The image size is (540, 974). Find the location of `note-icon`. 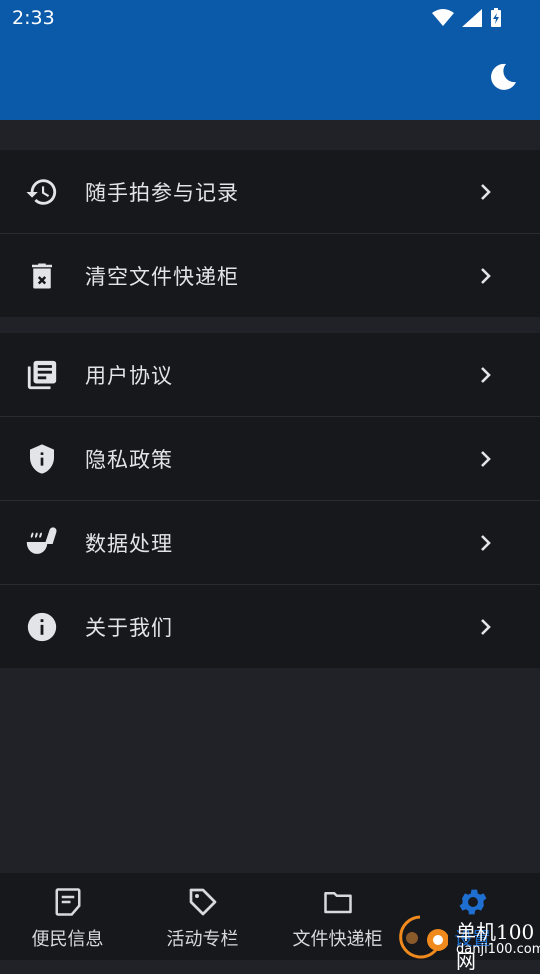

note-icon is located at coordinates (68, 902).